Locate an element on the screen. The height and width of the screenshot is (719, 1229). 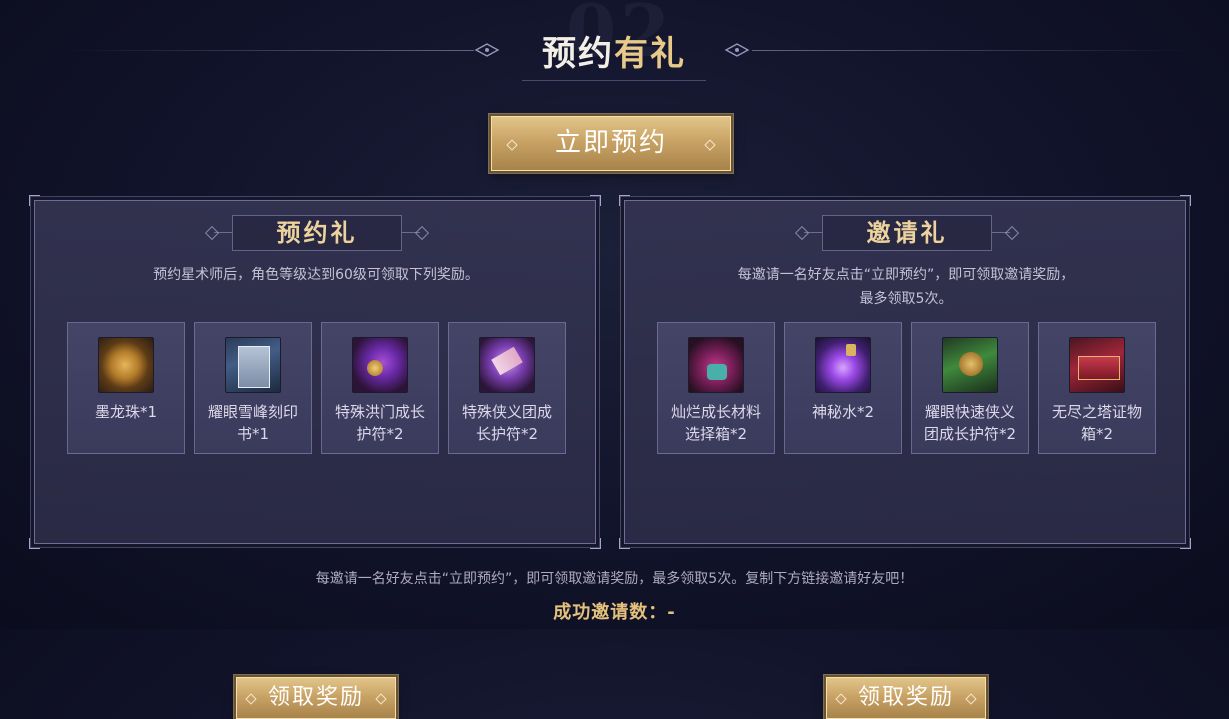
reward-item-name: 特殊洪门成长 护符*2 is located at coordinates (380, 423).